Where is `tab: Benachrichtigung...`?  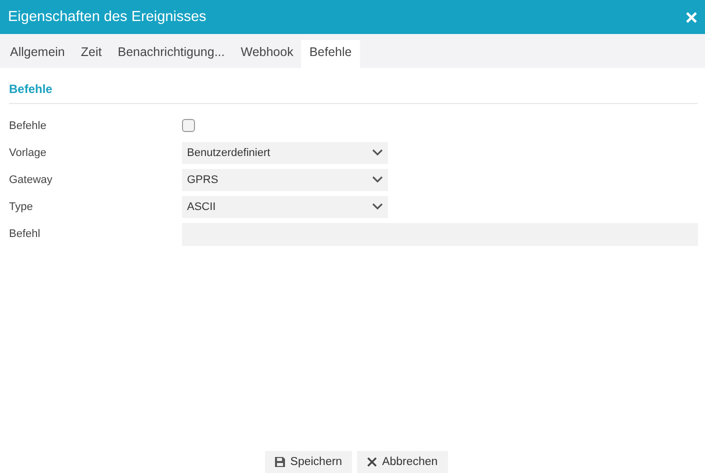
tab: Benachrichtigung... is located at coordinates (171, 54).